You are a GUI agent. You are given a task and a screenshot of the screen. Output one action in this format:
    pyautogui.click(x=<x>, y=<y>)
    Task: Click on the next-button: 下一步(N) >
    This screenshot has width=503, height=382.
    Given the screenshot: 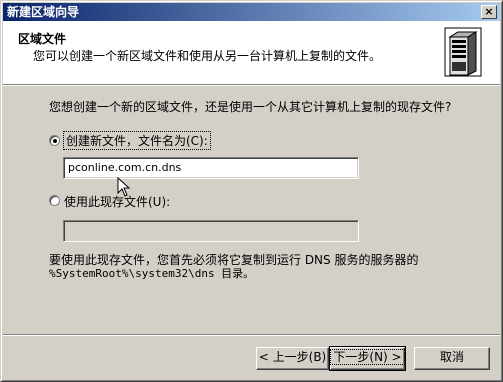 What is the action you would take?
    pyautogui.click(x=367, y=358)
    